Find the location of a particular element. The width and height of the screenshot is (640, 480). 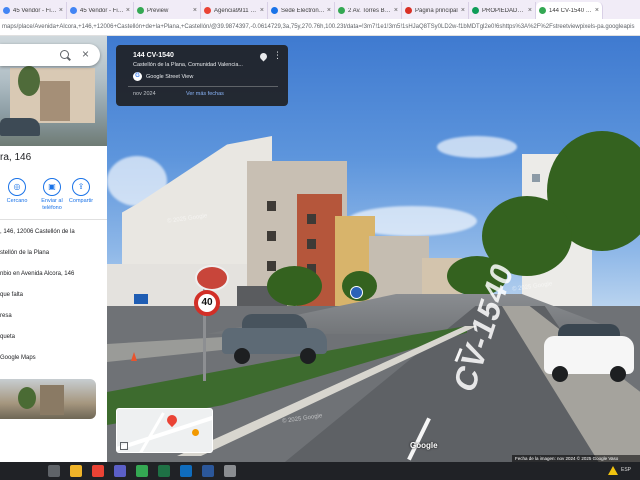

tab-label: 144 CV-1540 - G is located at coordinates (571, 10).